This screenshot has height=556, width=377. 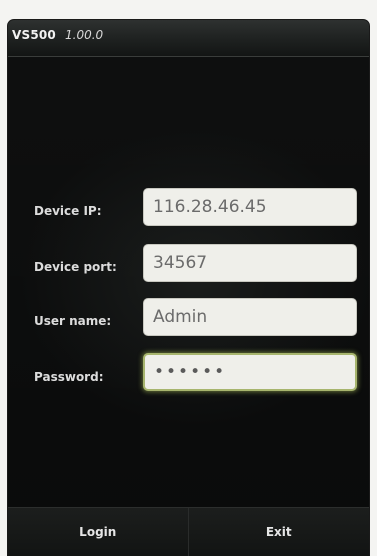 I want to click on title-bar: VS500 1.00.0, so click(x=188, y=38).